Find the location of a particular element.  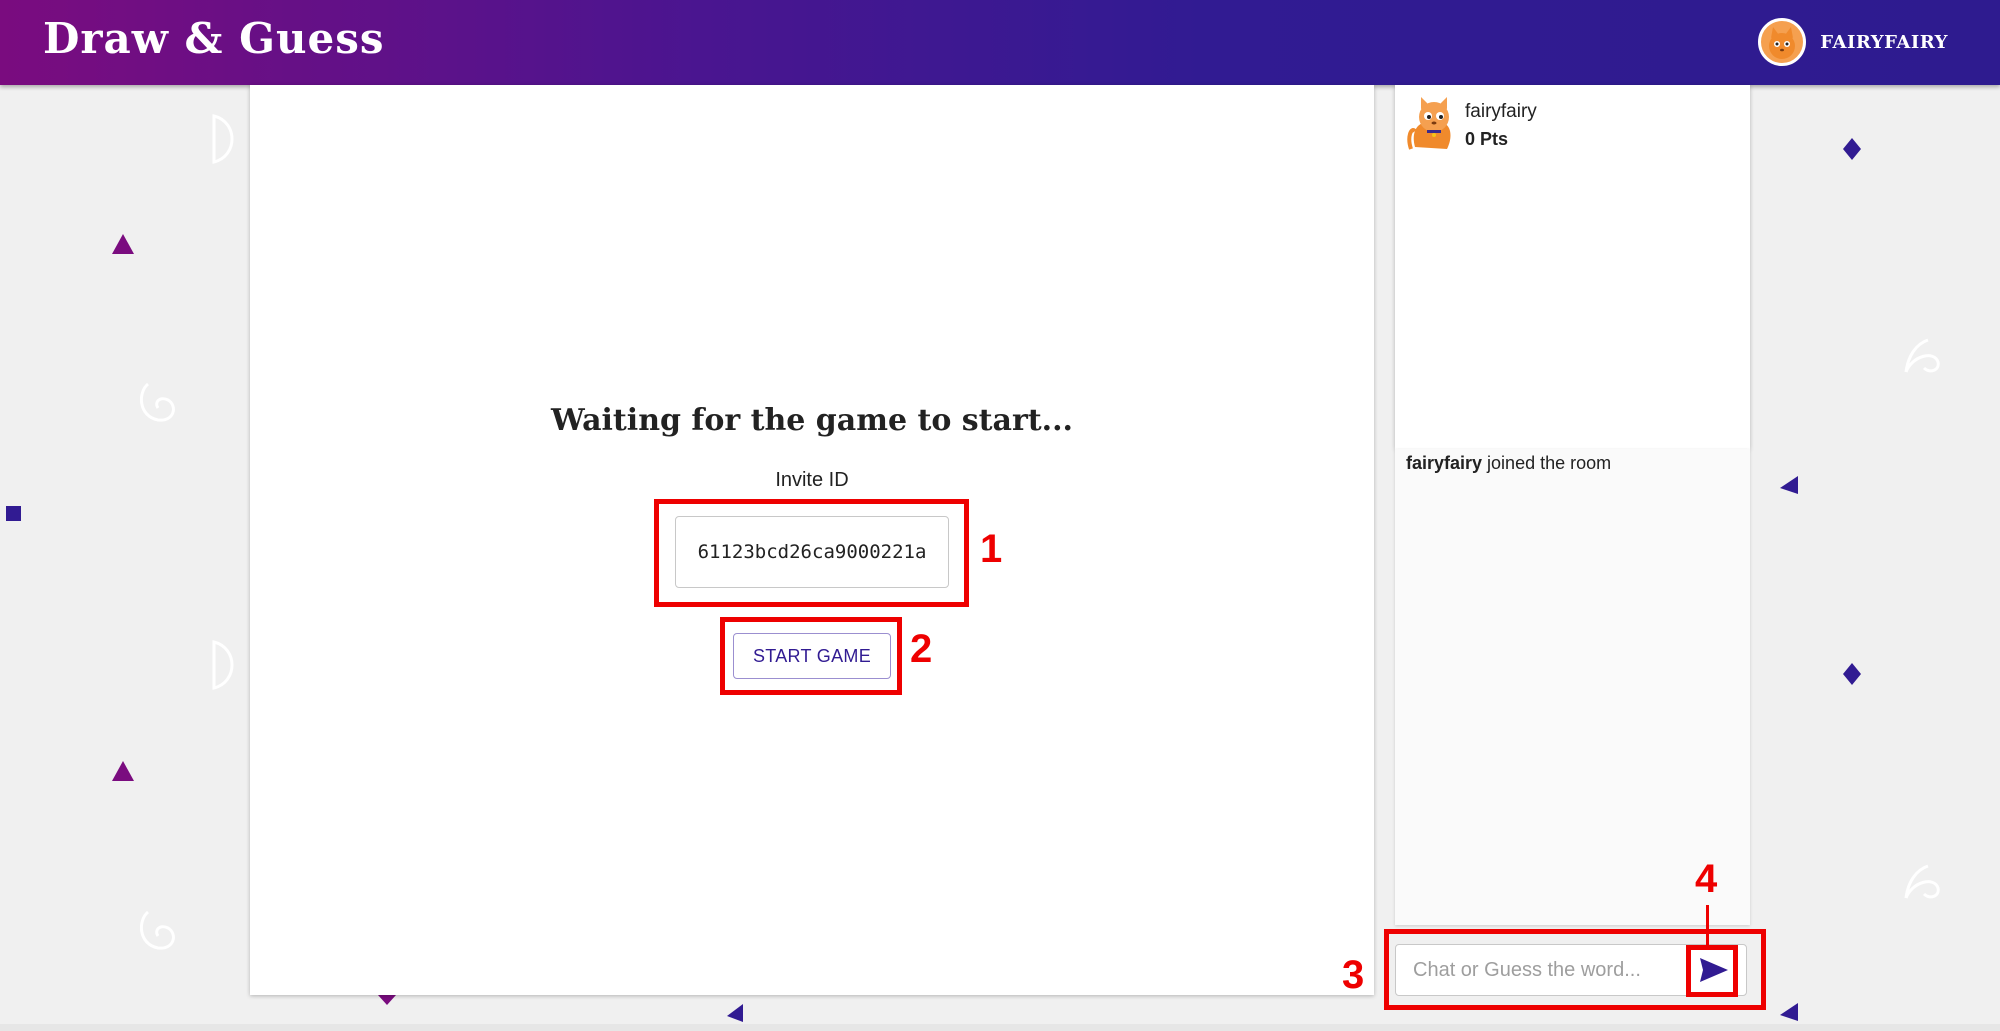

app-logo-title: Draw & Guess is located at coordinates (214, 38).